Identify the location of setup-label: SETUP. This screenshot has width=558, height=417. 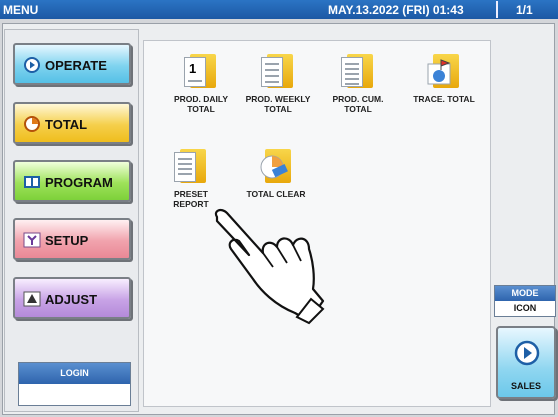
(67, 240).